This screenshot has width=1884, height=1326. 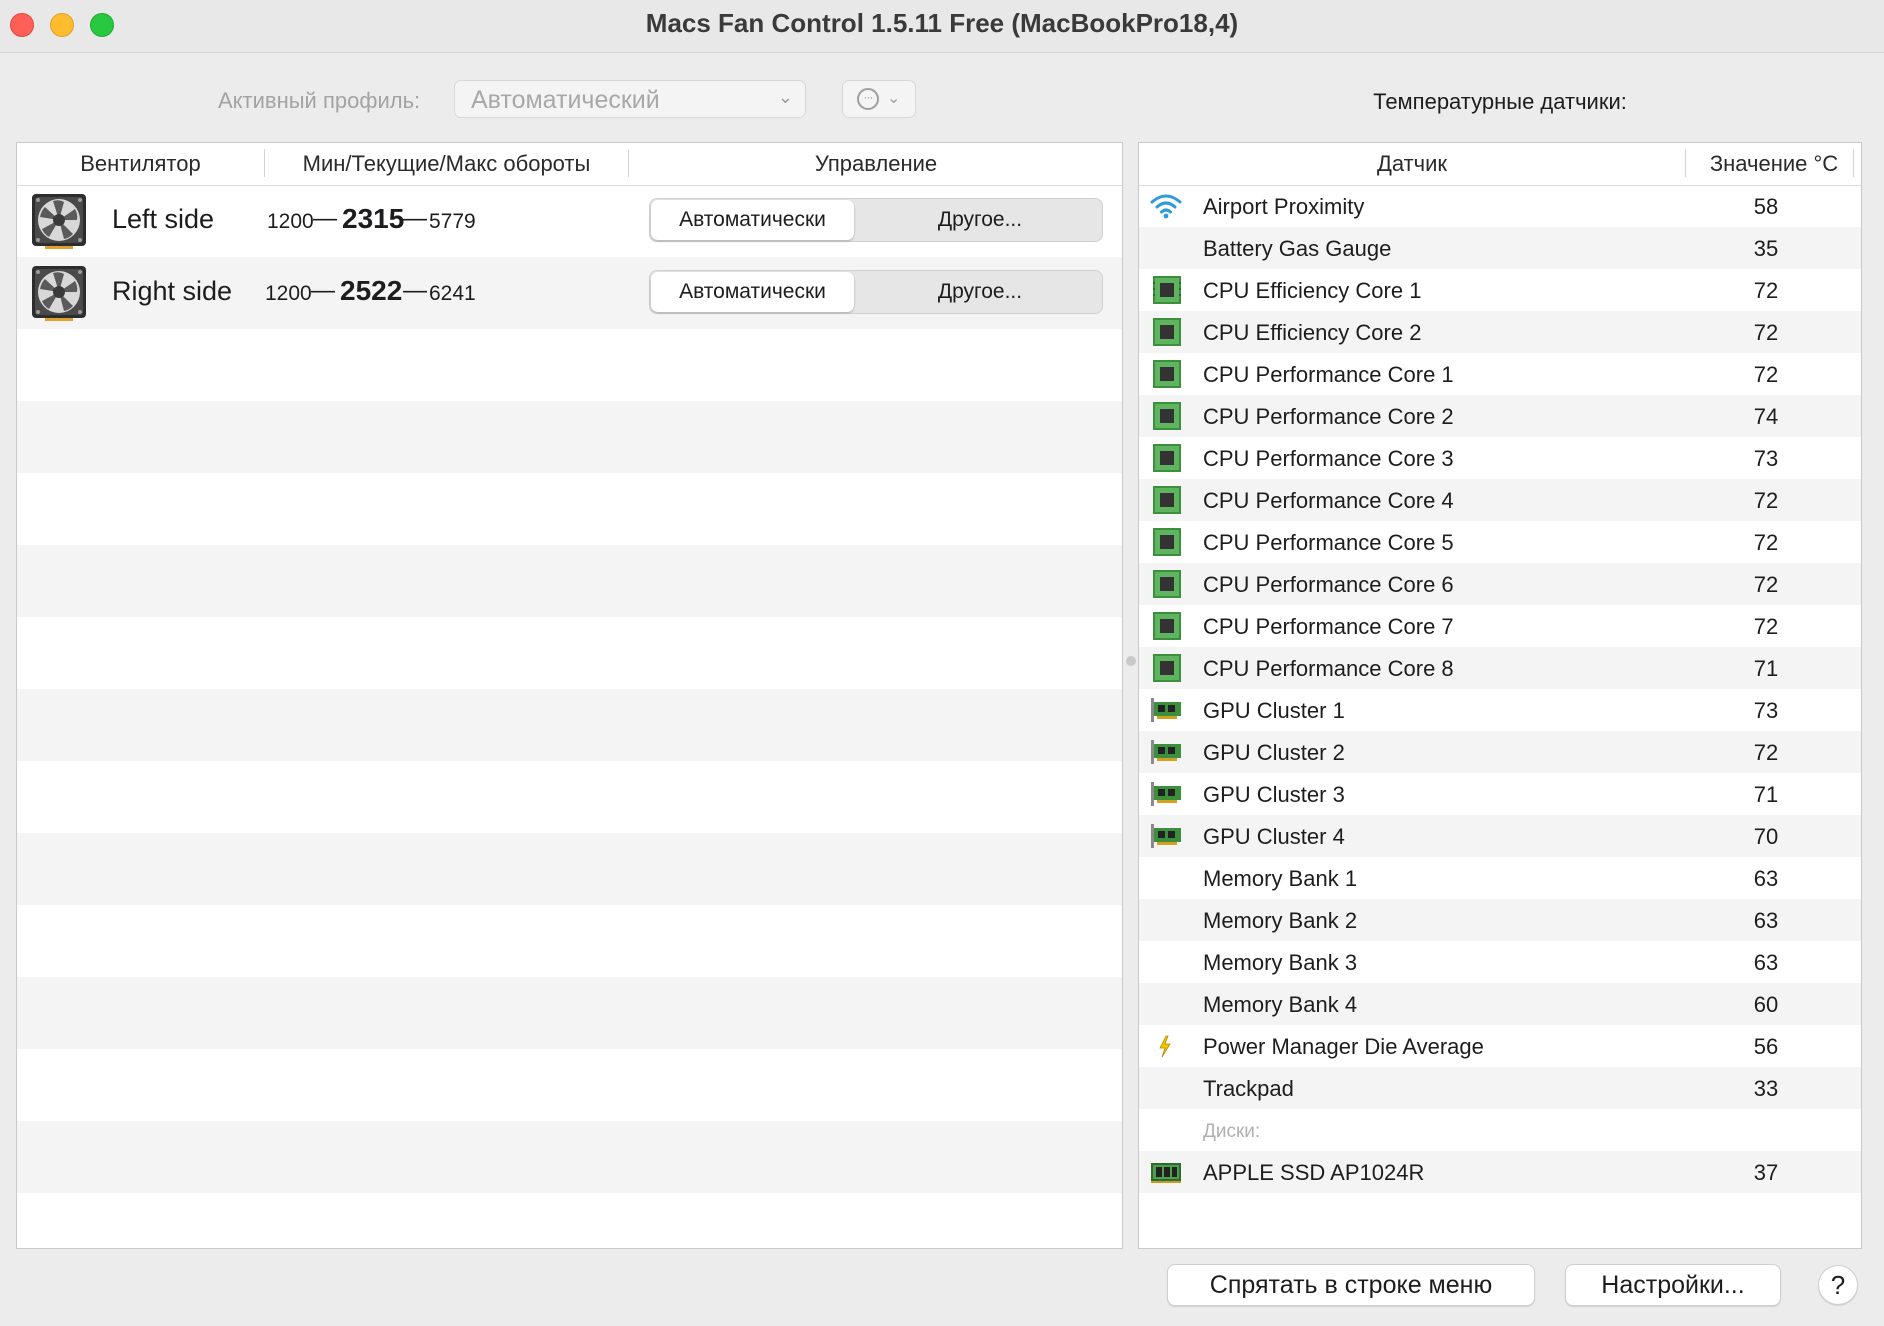 I want to click on sensor-value: 35, so click(x=1766, y=248).